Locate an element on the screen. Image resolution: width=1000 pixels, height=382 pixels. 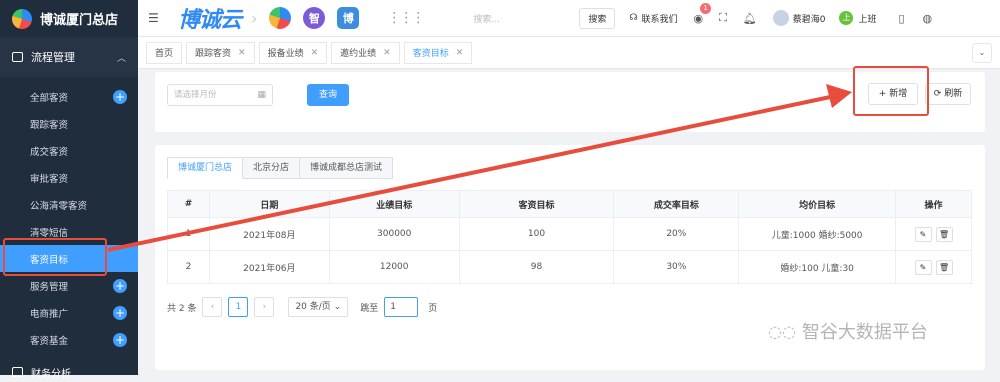
column-header: 均价目标 is located at coordinates (817, 204).